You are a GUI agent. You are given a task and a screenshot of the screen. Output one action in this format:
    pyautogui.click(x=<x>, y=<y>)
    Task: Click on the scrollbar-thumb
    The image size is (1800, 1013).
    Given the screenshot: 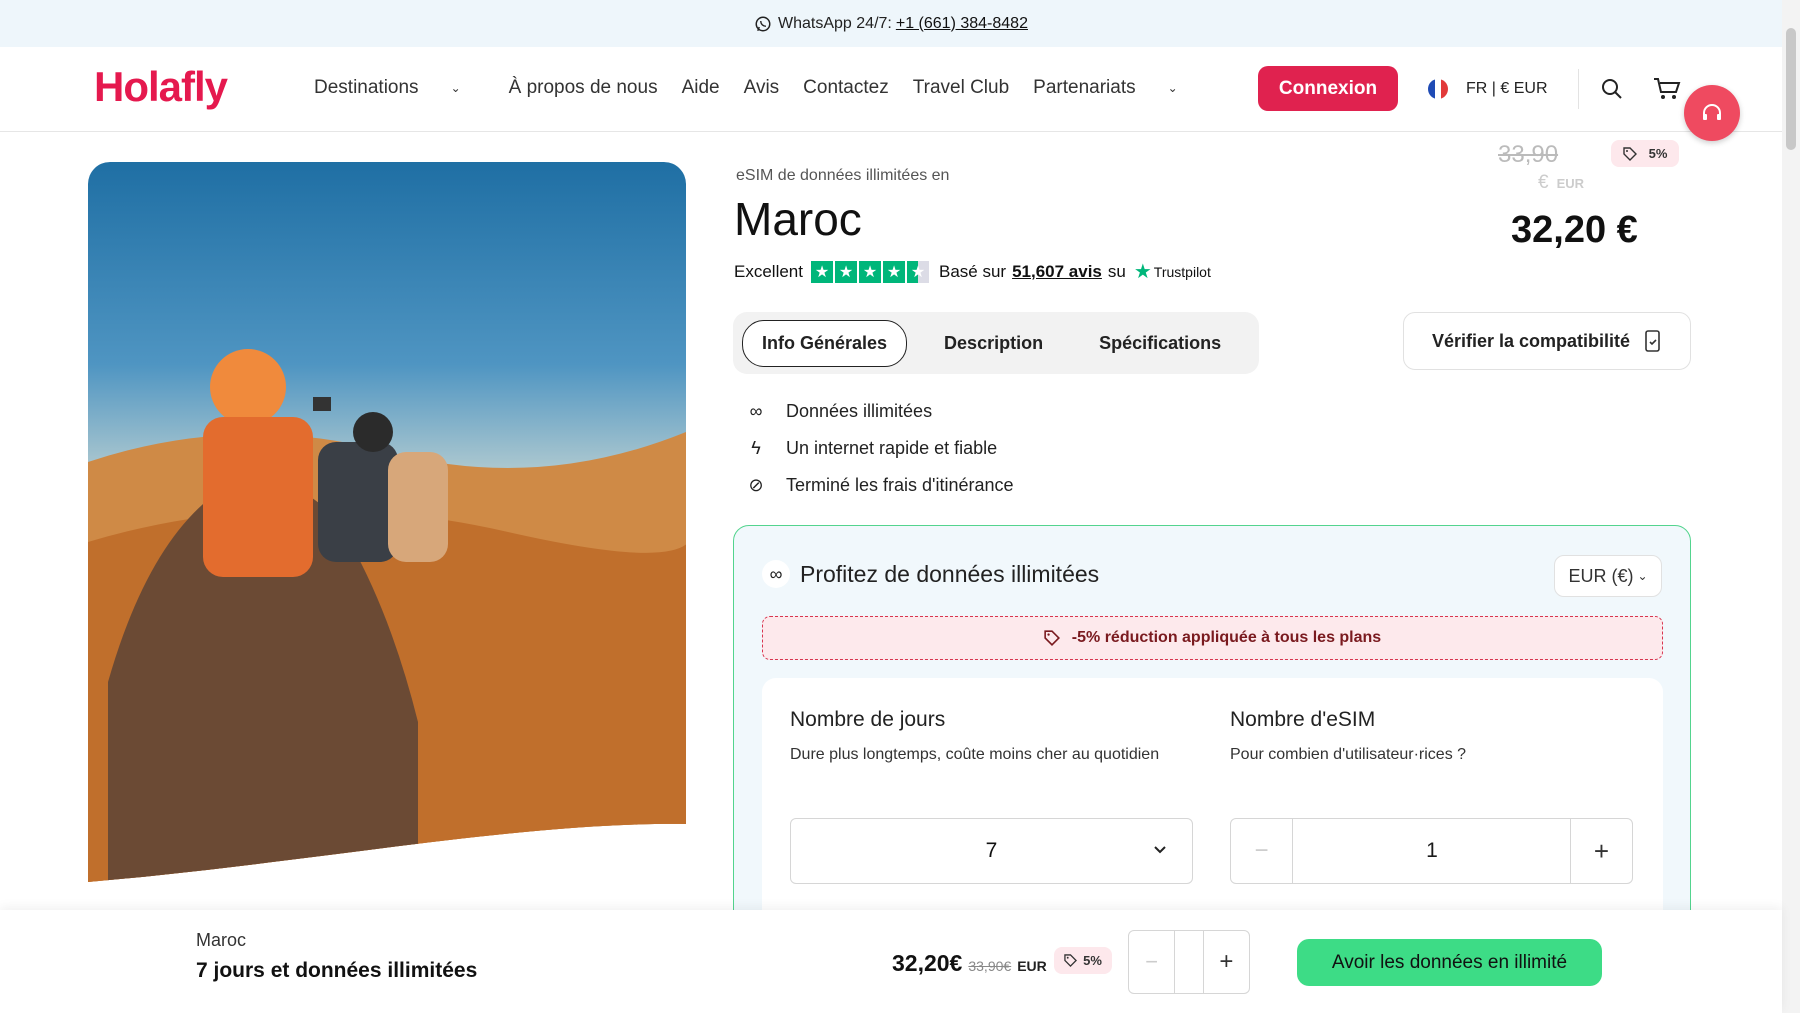 What is the action you would take?
    pyautogui.click(x=1791, y=89)
    